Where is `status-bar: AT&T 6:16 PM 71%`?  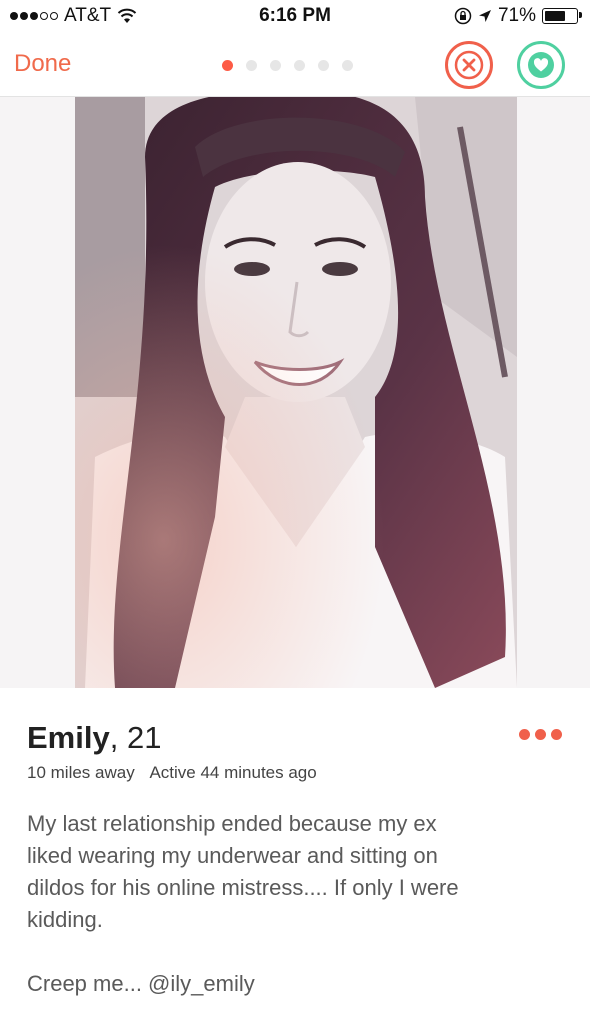 status-bar: AT&T 6:16 PM 71% is located at coordinates (295, 17).